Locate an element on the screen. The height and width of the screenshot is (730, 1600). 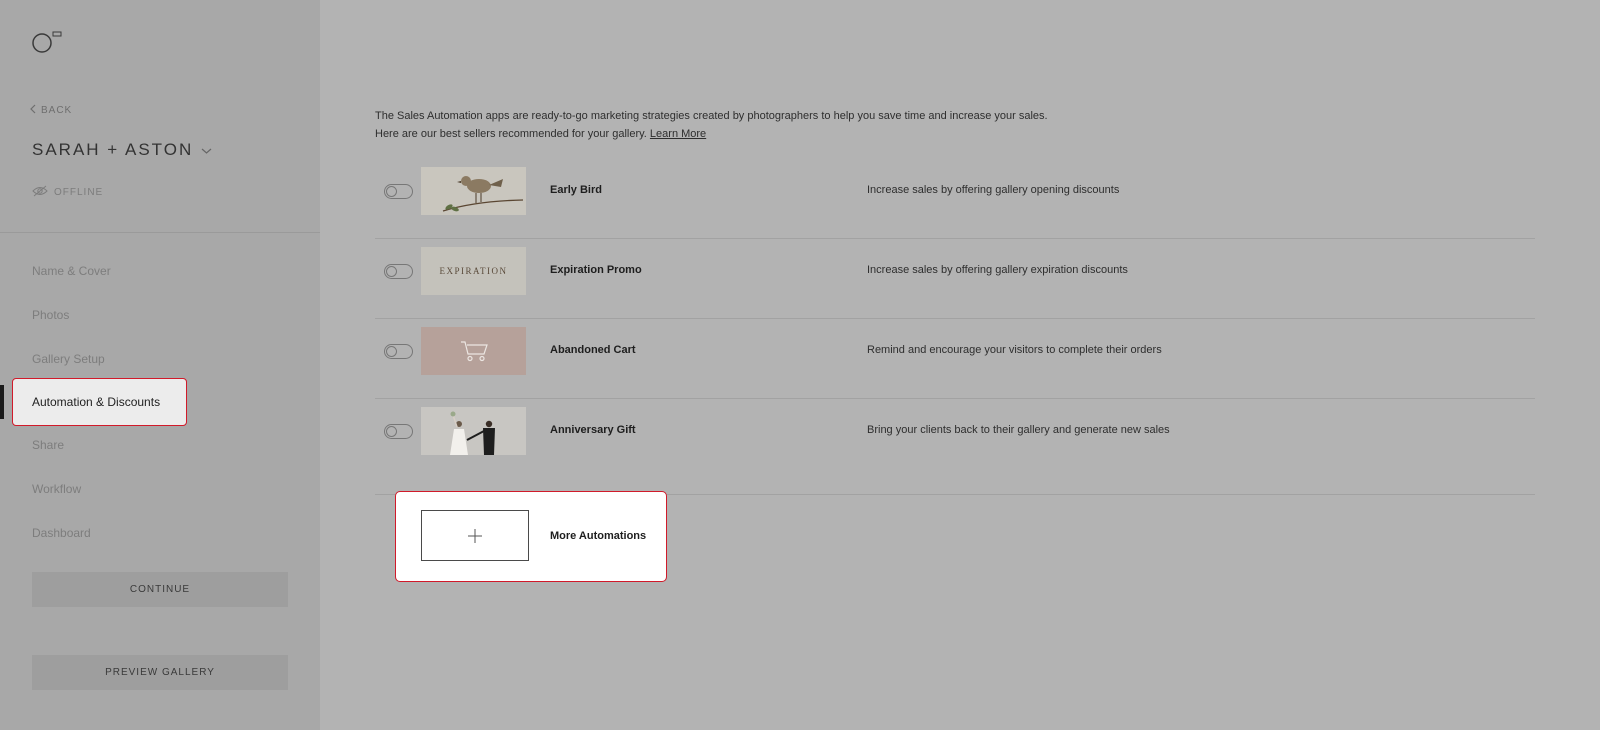
automation-title: Anniversary Gift is located at coordinates (593, 430).